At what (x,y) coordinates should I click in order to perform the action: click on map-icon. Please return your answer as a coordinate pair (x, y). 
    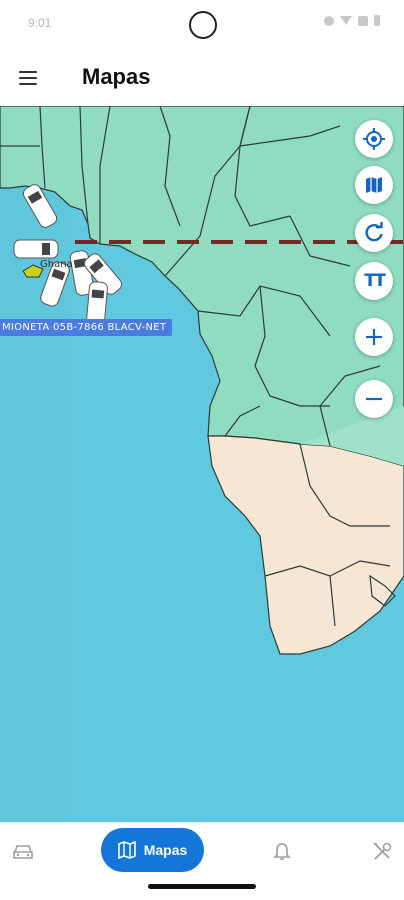
    Looking at the image, I should click on (126, 850).